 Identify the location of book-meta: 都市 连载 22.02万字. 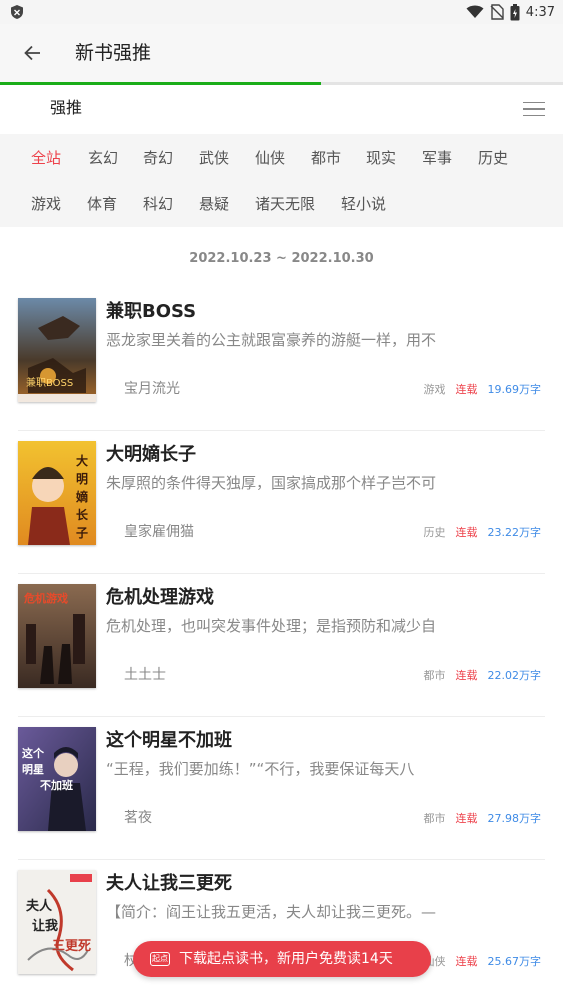
(483, 676).